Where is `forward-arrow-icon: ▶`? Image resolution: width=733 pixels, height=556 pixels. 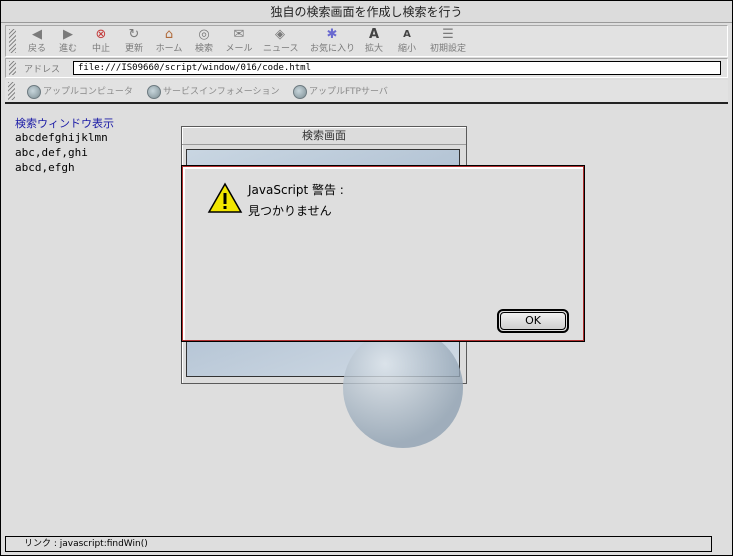
forward-arrow-icon: ▶ is located at coordinates (68, 34).